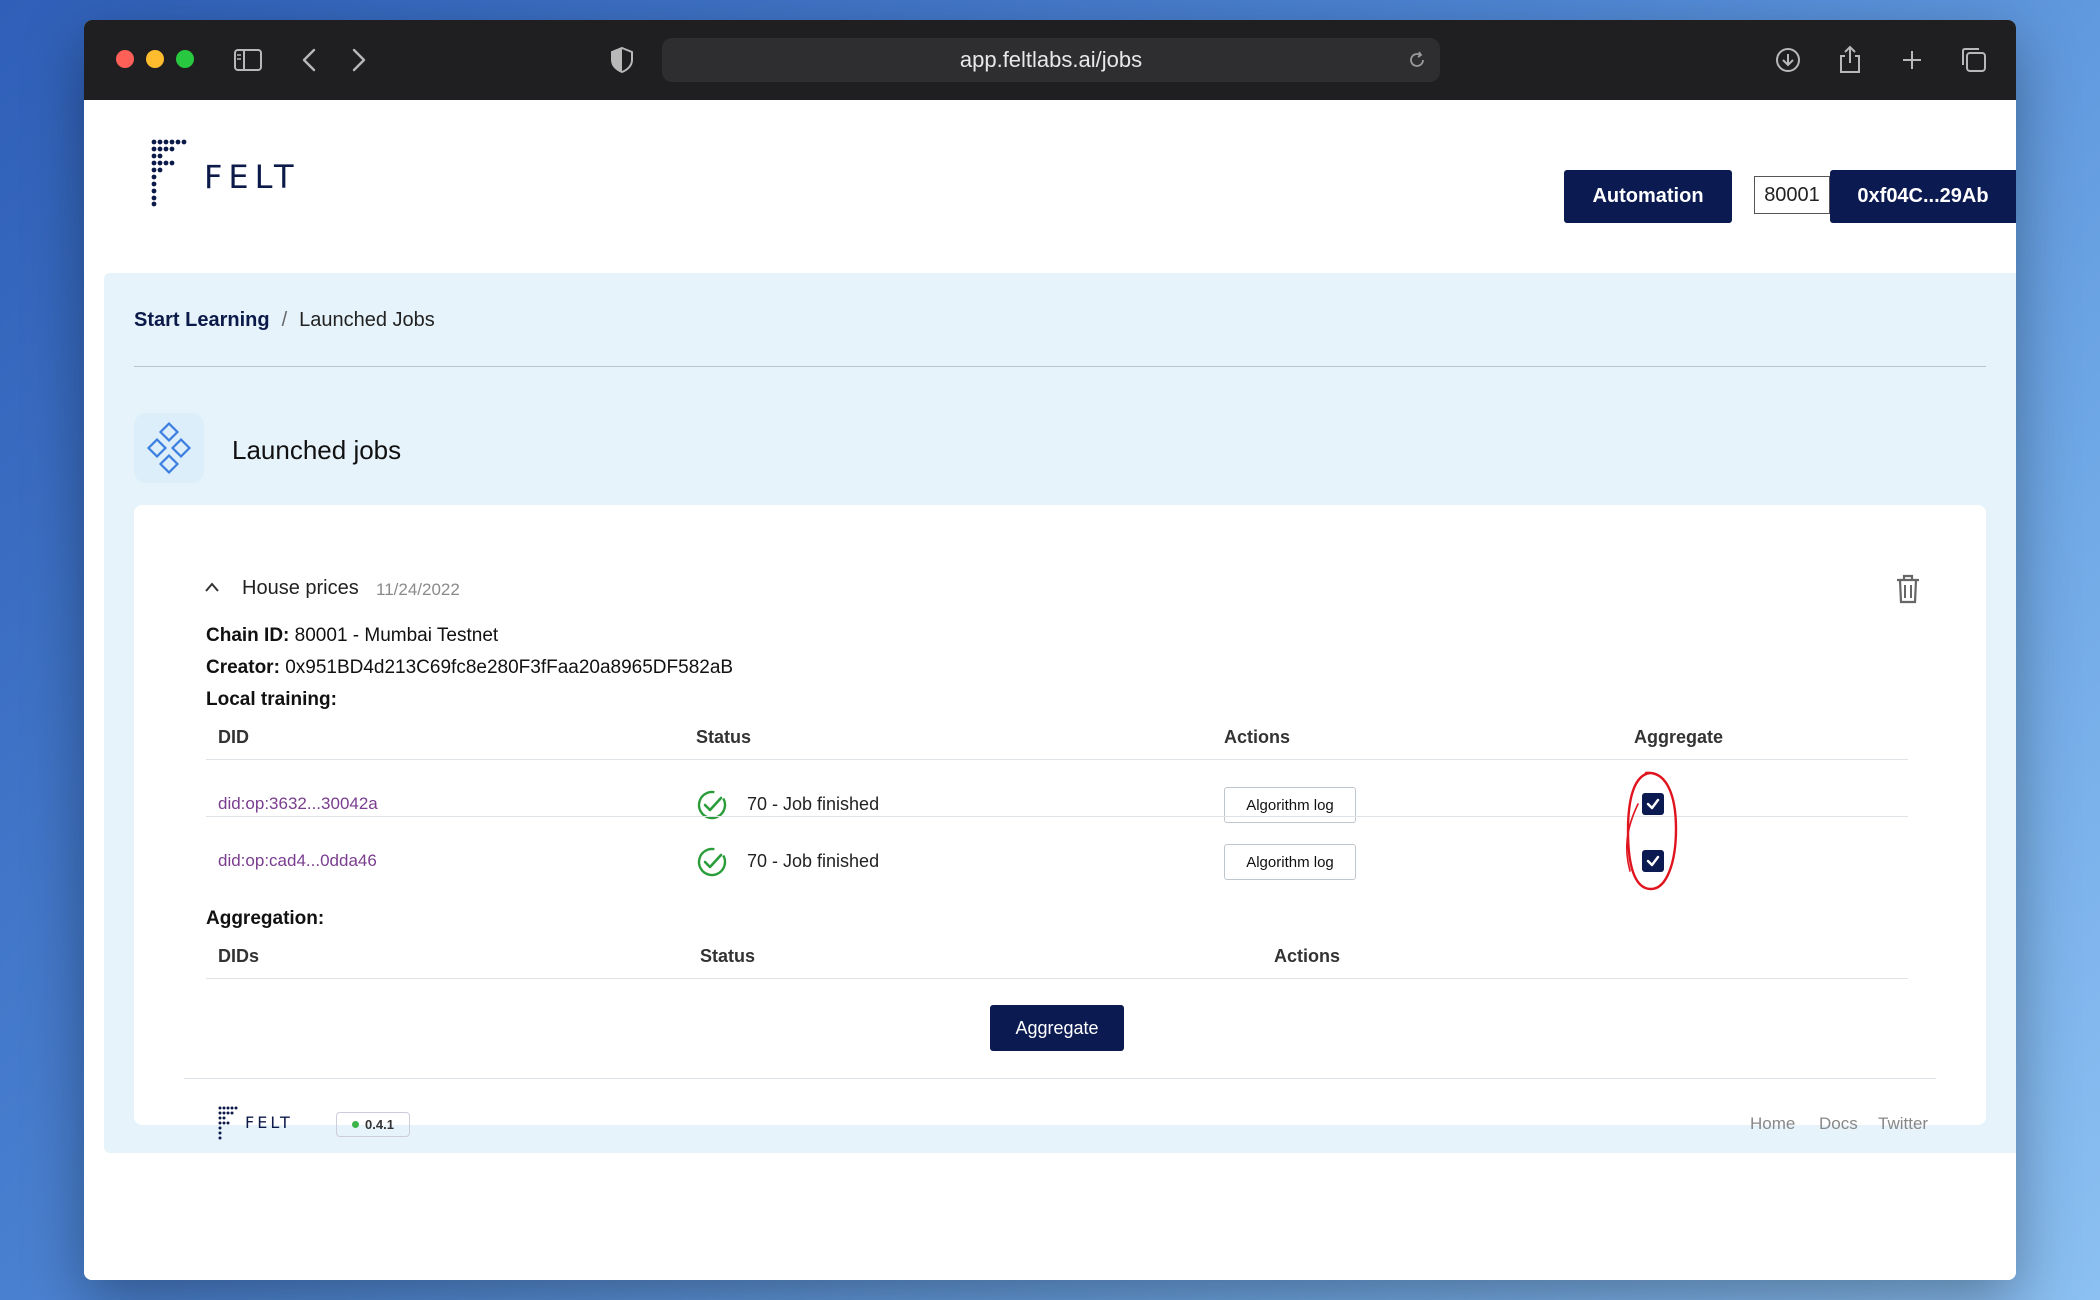 Image resolution: width=2100 pixels, height=1300 pixels. What do you see at coordinates (622, 60) in the screenshot?
I see `privacy-shield-icon` at bounding box center [622, 60].